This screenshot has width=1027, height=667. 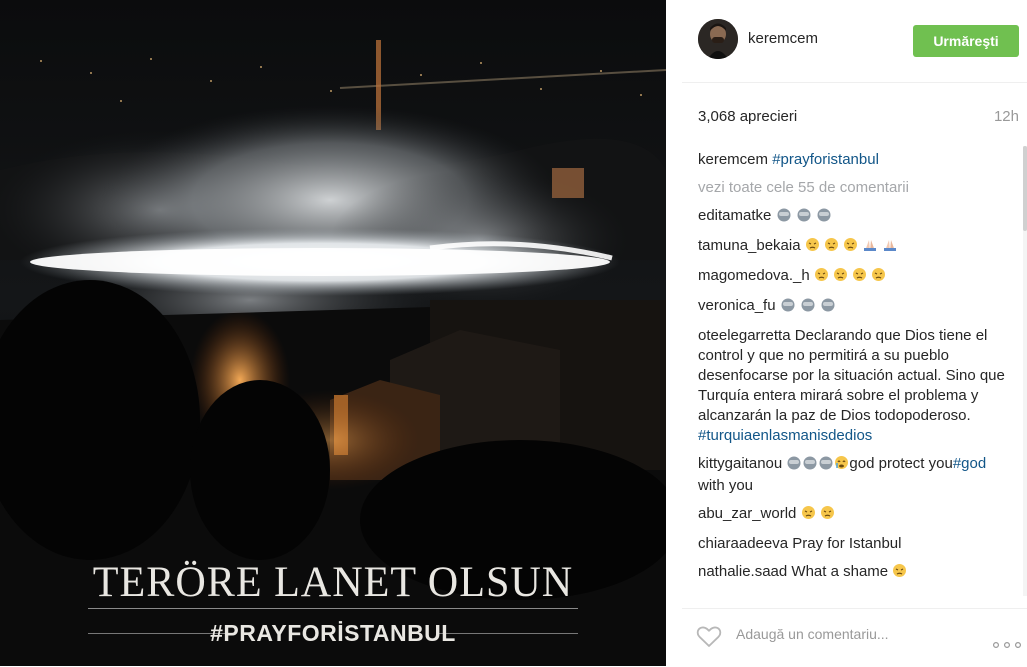 I want to click on comment-item: abu_zar_world, so click(x=854, y=515).